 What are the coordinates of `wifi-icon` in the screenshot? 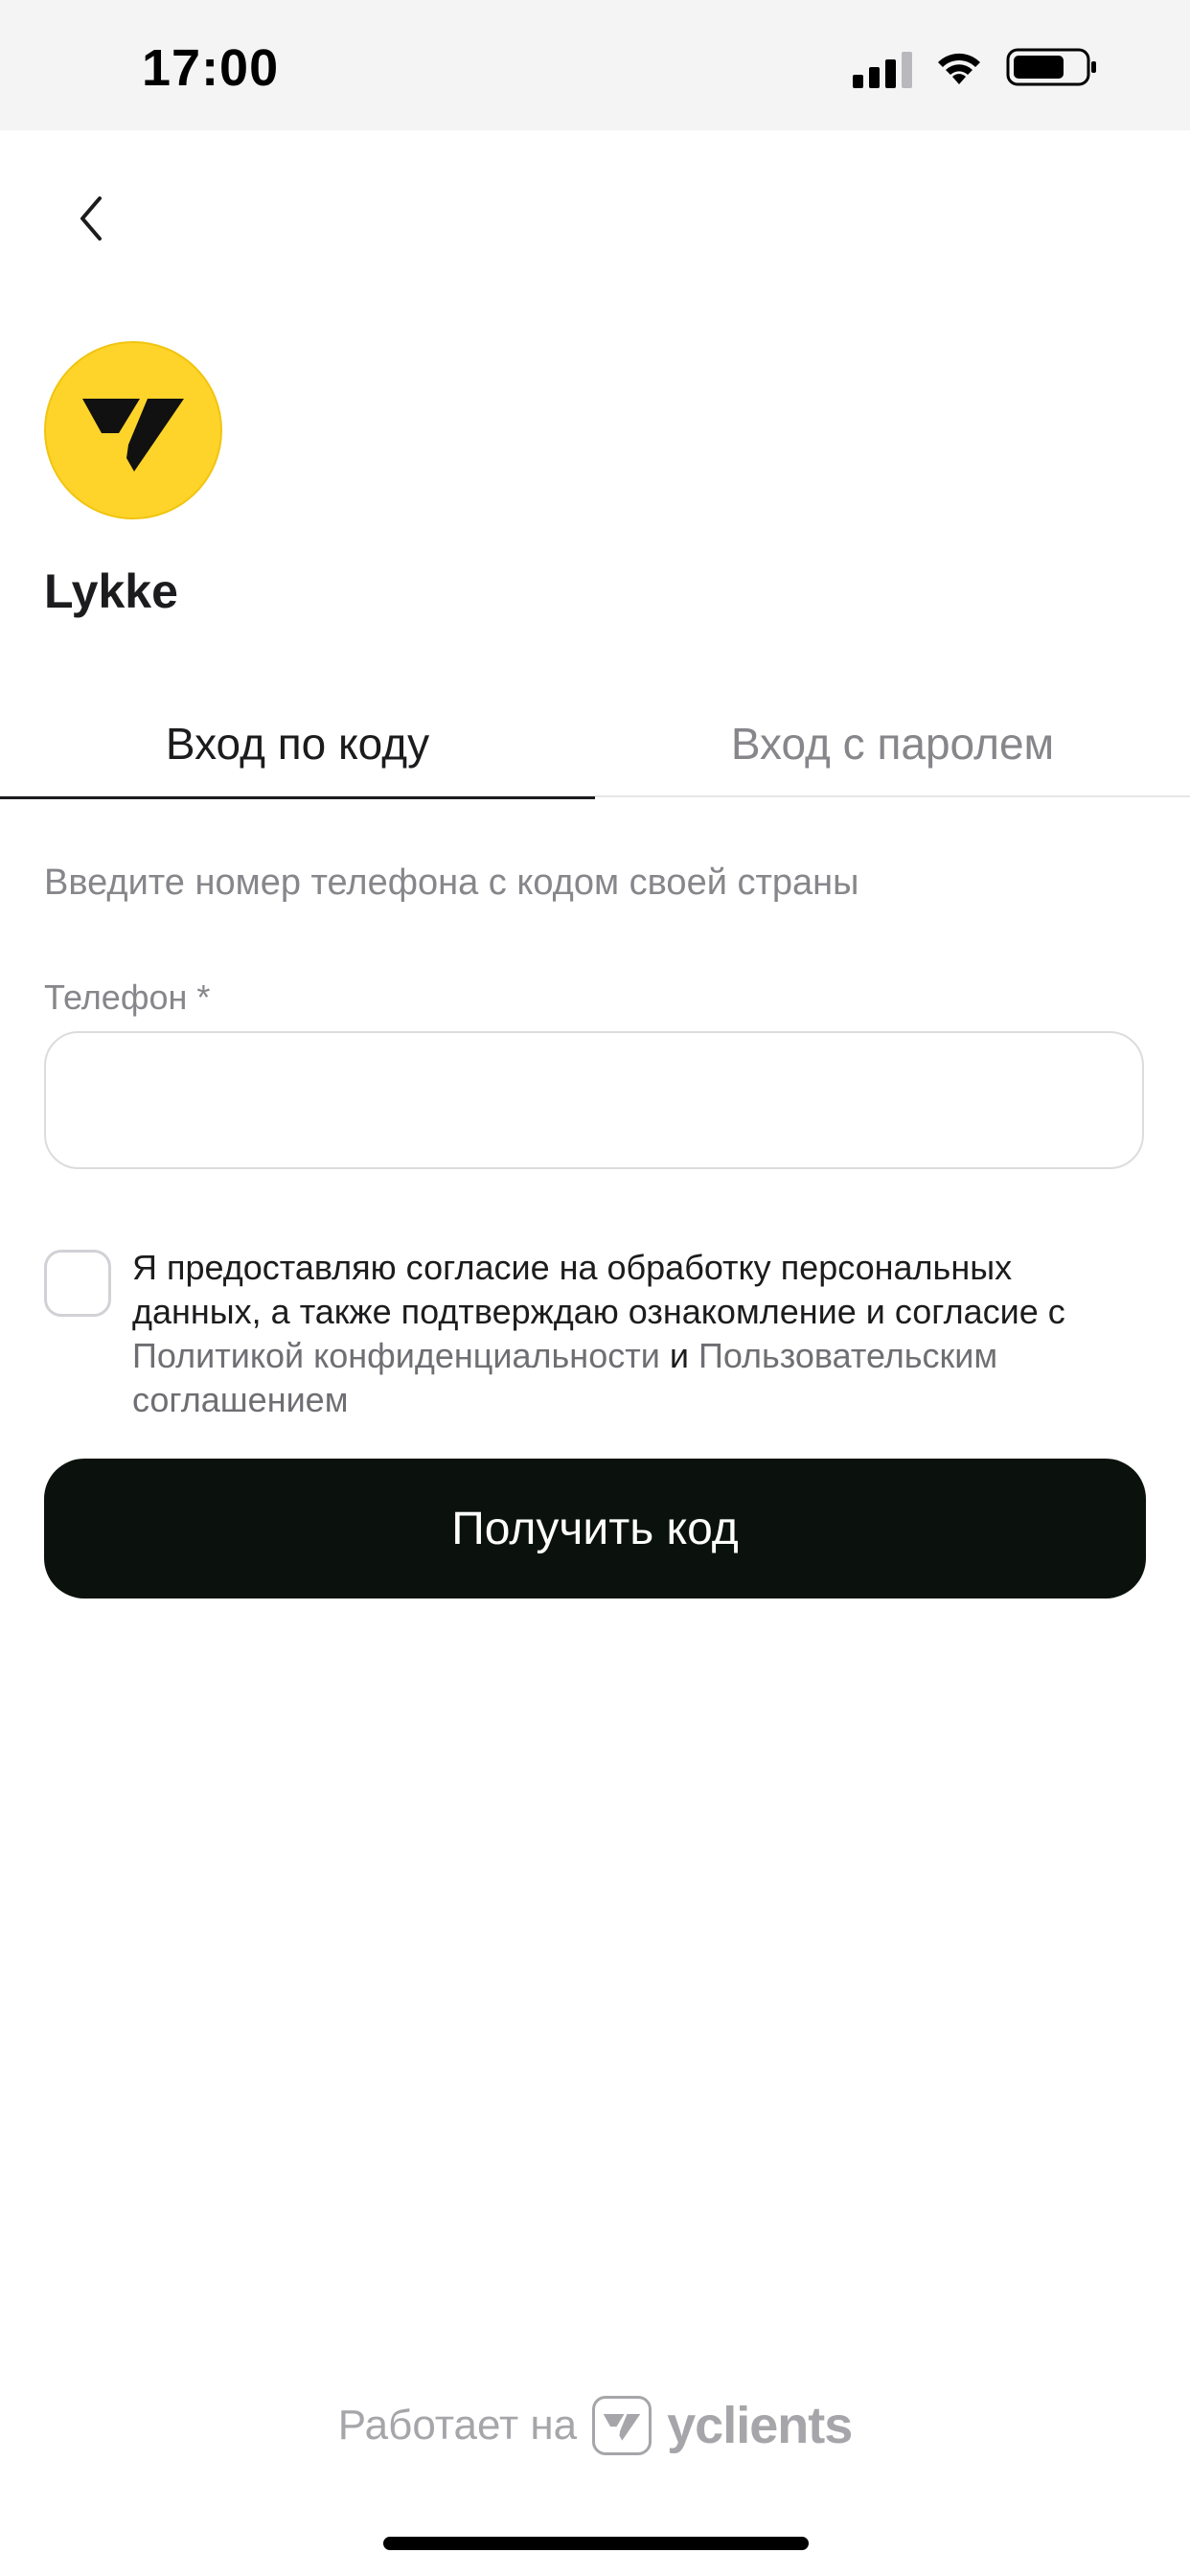 It's located at (959, 69).